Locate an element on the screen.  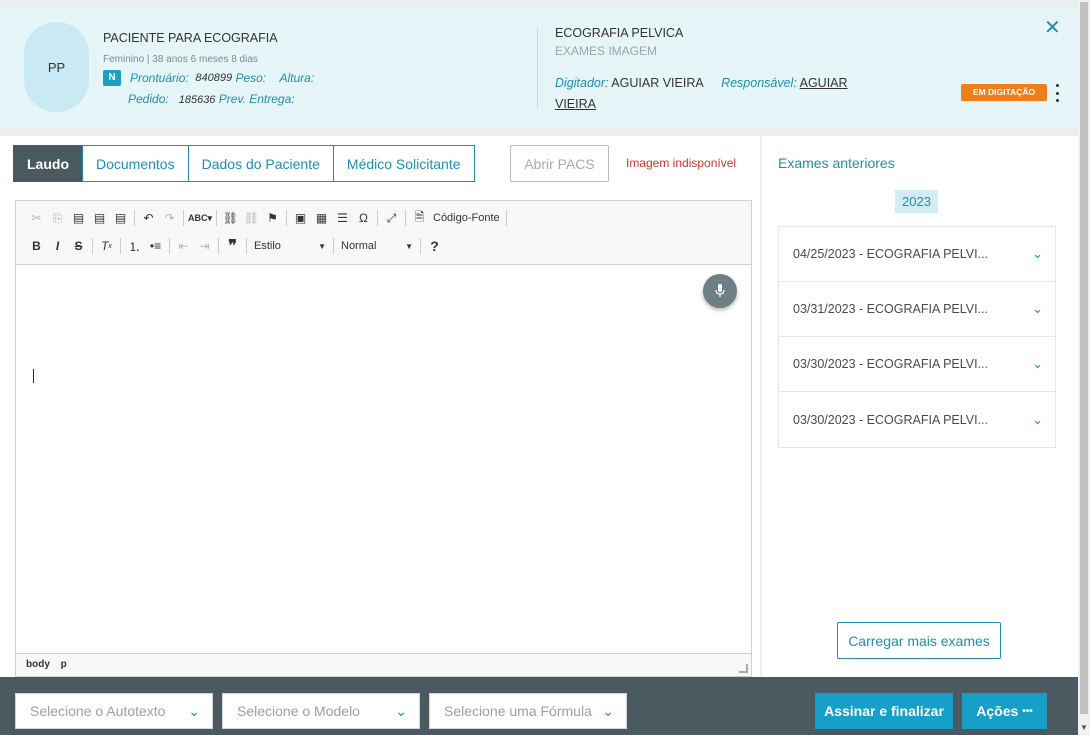
indent-icon: ⇥ is located at coordinates (204, 246).